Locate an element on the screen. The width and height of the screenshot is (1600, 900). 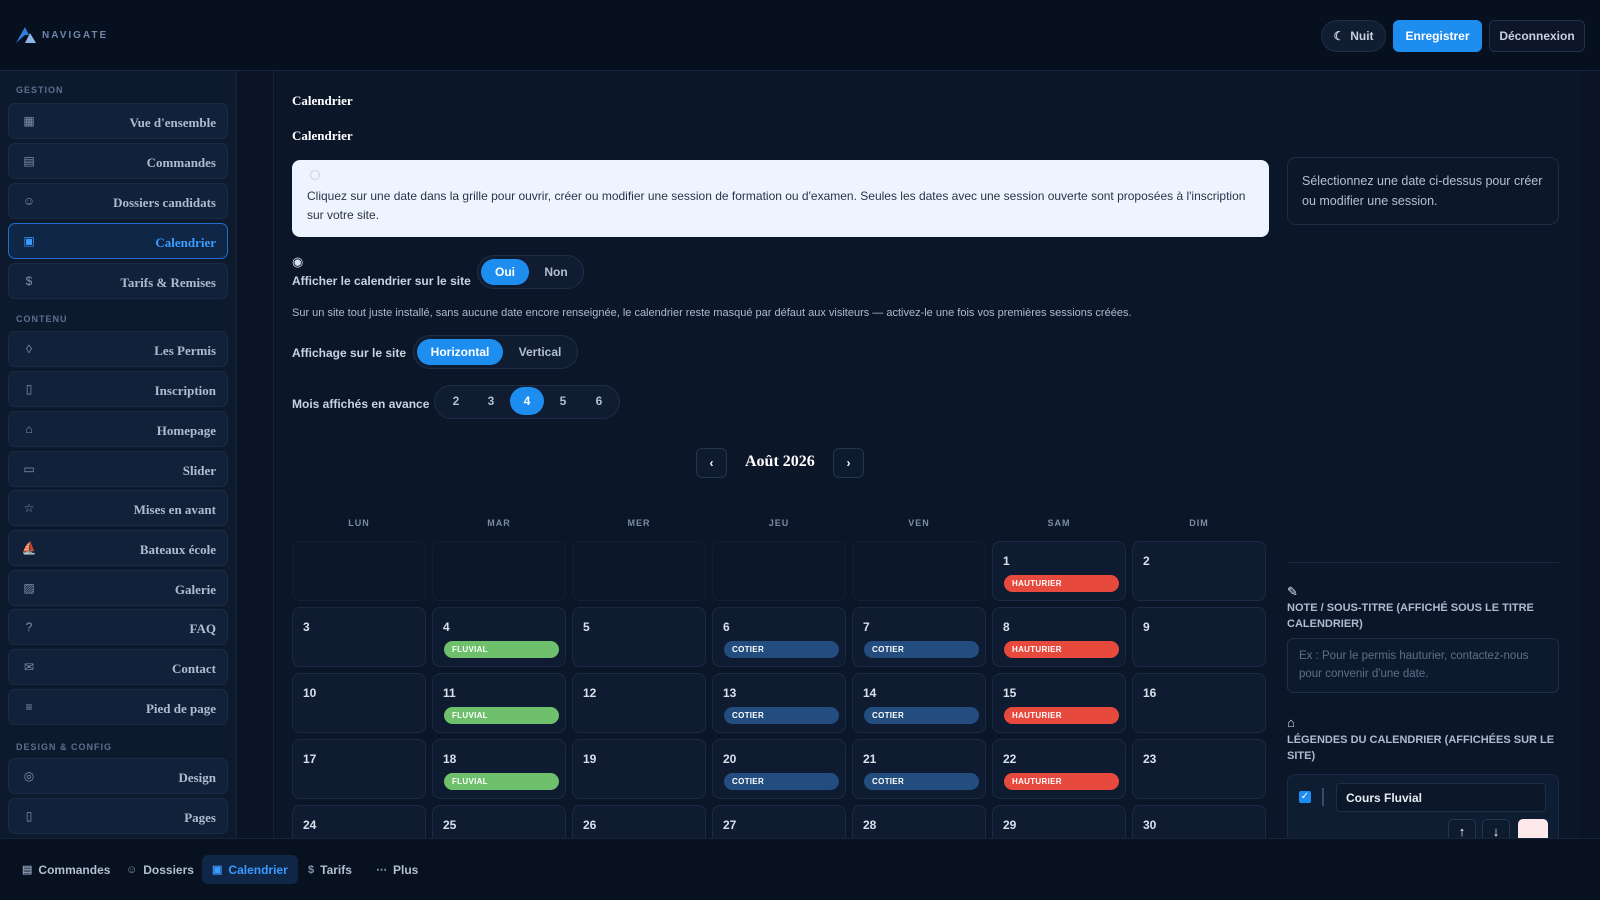
calendar-day-cell: 17 is located at coordinates (359, 769).